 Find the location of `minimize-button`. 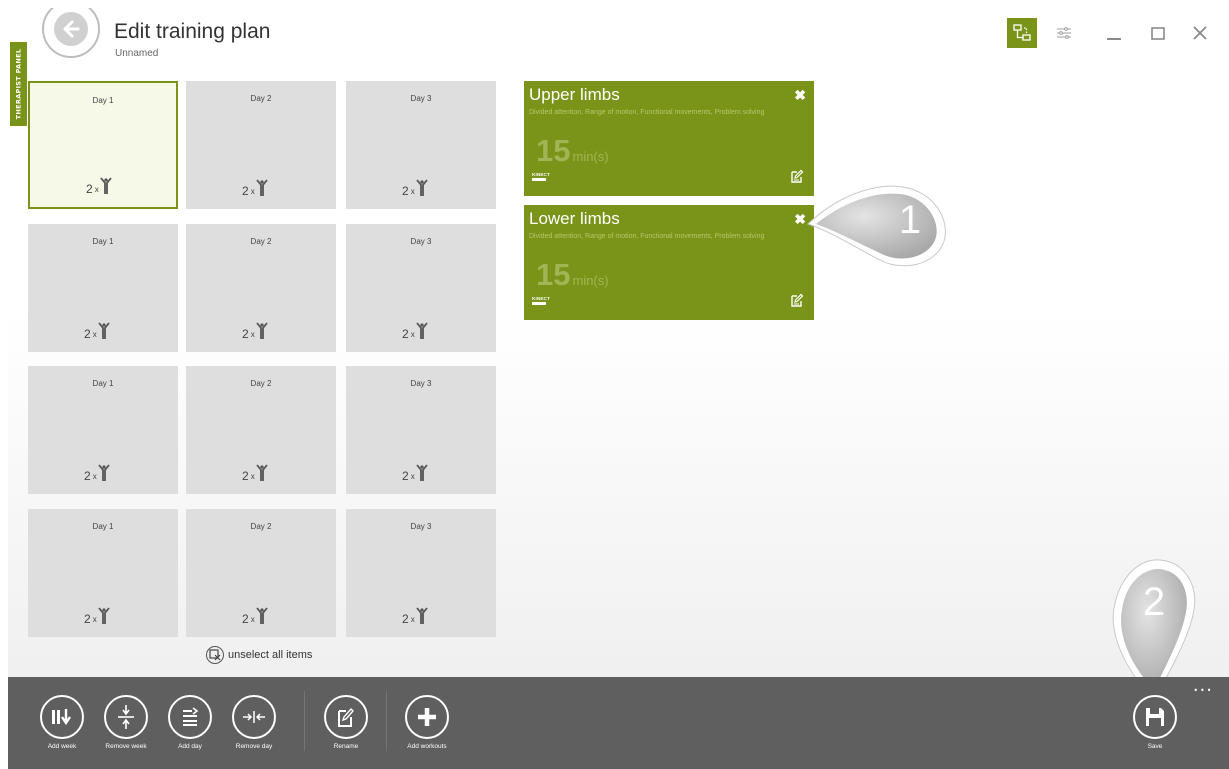

minimize-button is located at coordinates (1114, 33).